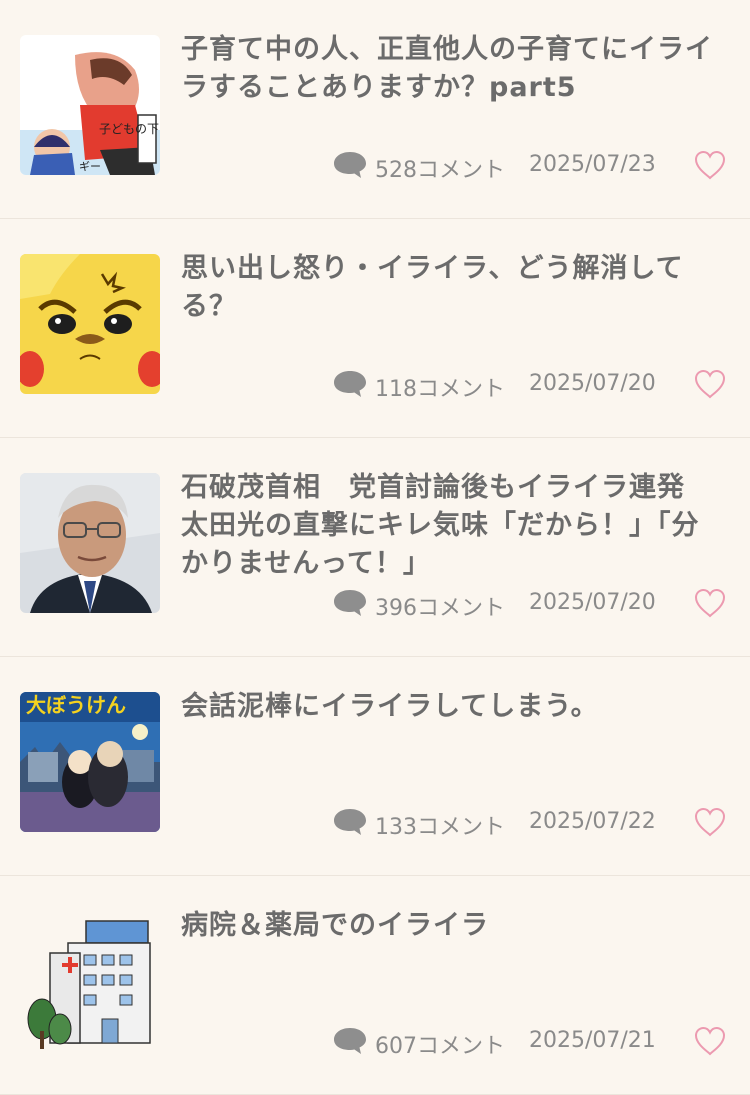  Describe the element at coordinates (440, 389) in the screenshot. I see `comment-count: 118コメント` at that location.